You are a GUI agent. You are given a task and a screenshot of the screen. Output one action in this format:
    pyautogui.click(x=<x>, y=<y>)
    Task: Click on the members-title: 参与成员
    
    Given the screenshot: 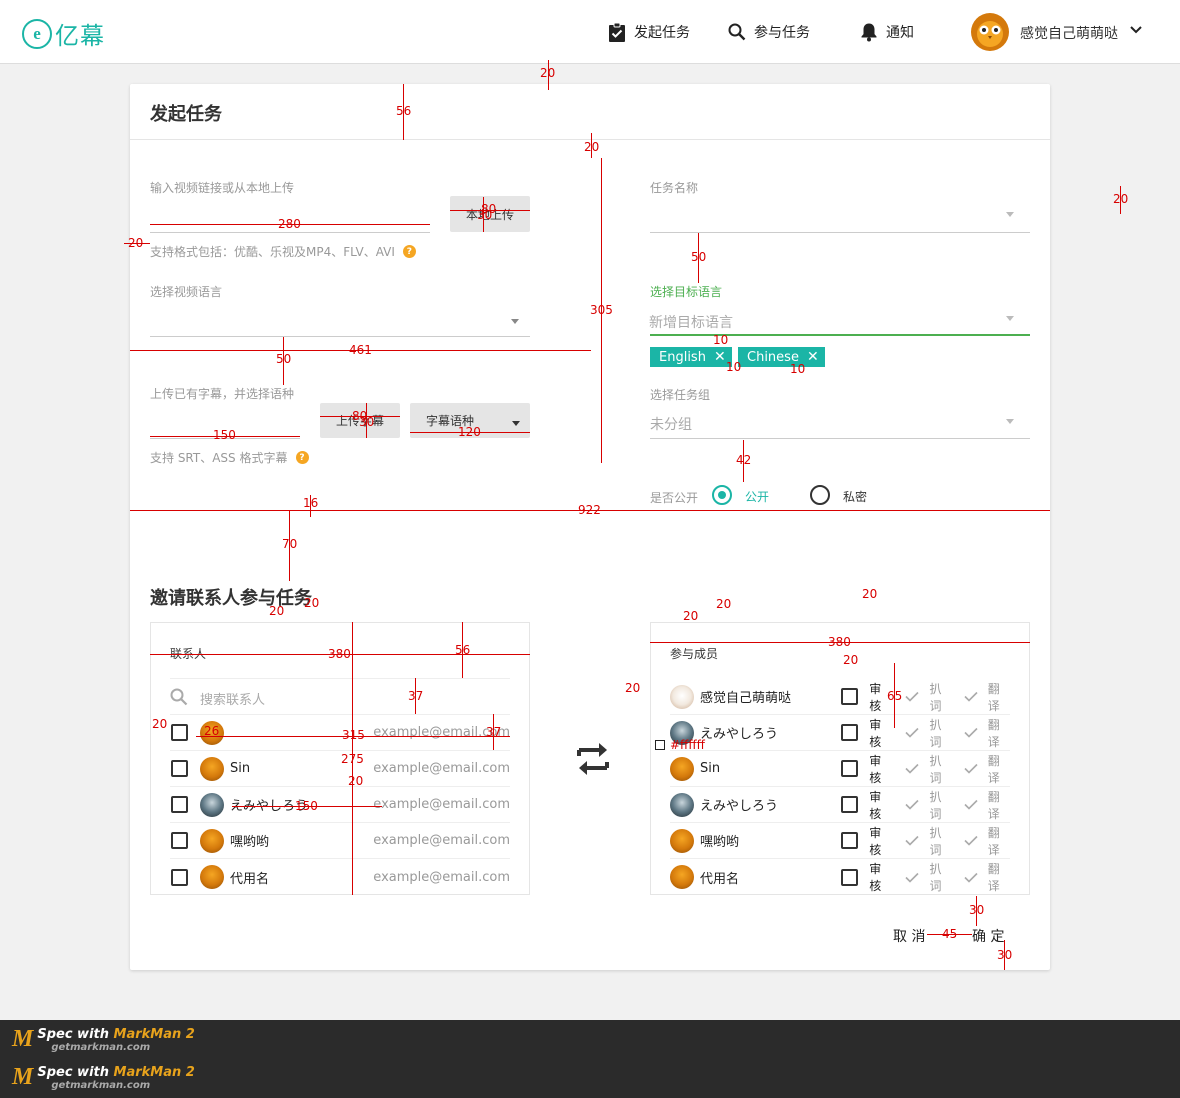 What is the action you would take?
    pyautogui.click(x=694, y=654)
    